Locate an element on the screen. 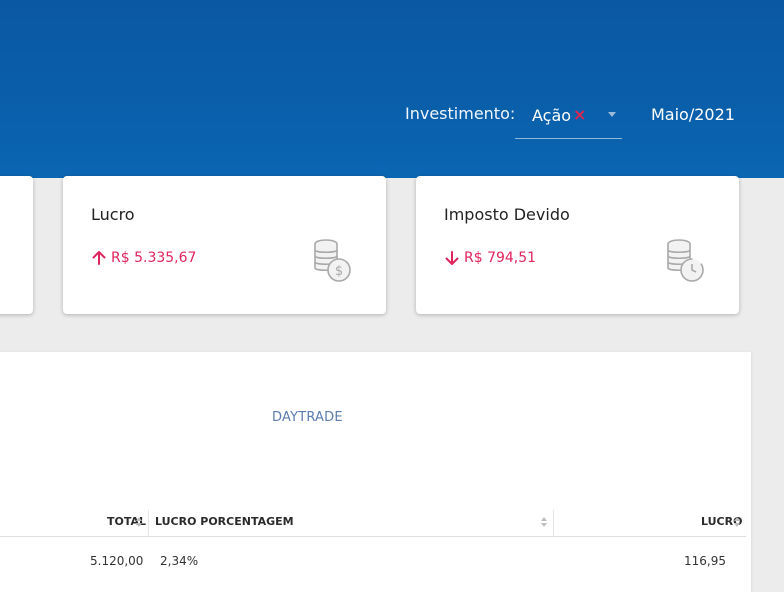  investment-select: Ação × is located at coordinates (568, 117).